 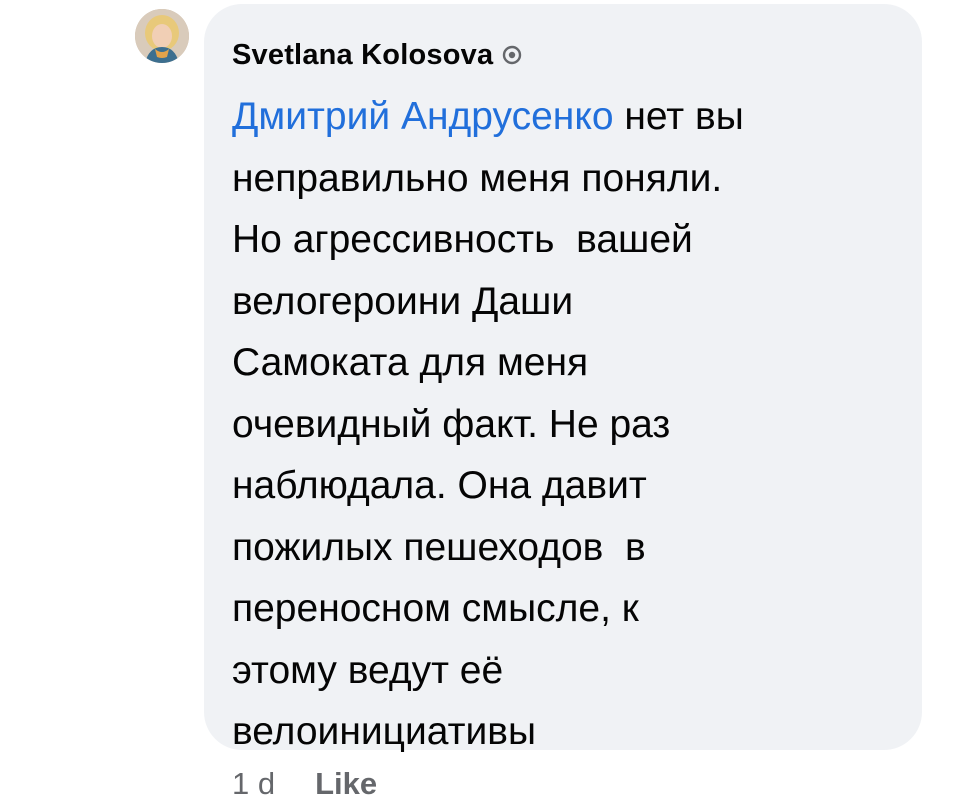 I want to click on mention-link: Дмитрий Андрусенко, so click(x=423, y=116).